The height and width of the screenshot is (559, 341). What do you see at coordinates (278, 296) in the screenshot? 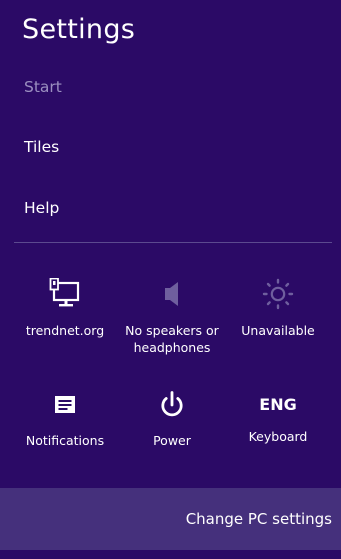
I see `brightness-sun-icon` at bounding box center [278, 296].